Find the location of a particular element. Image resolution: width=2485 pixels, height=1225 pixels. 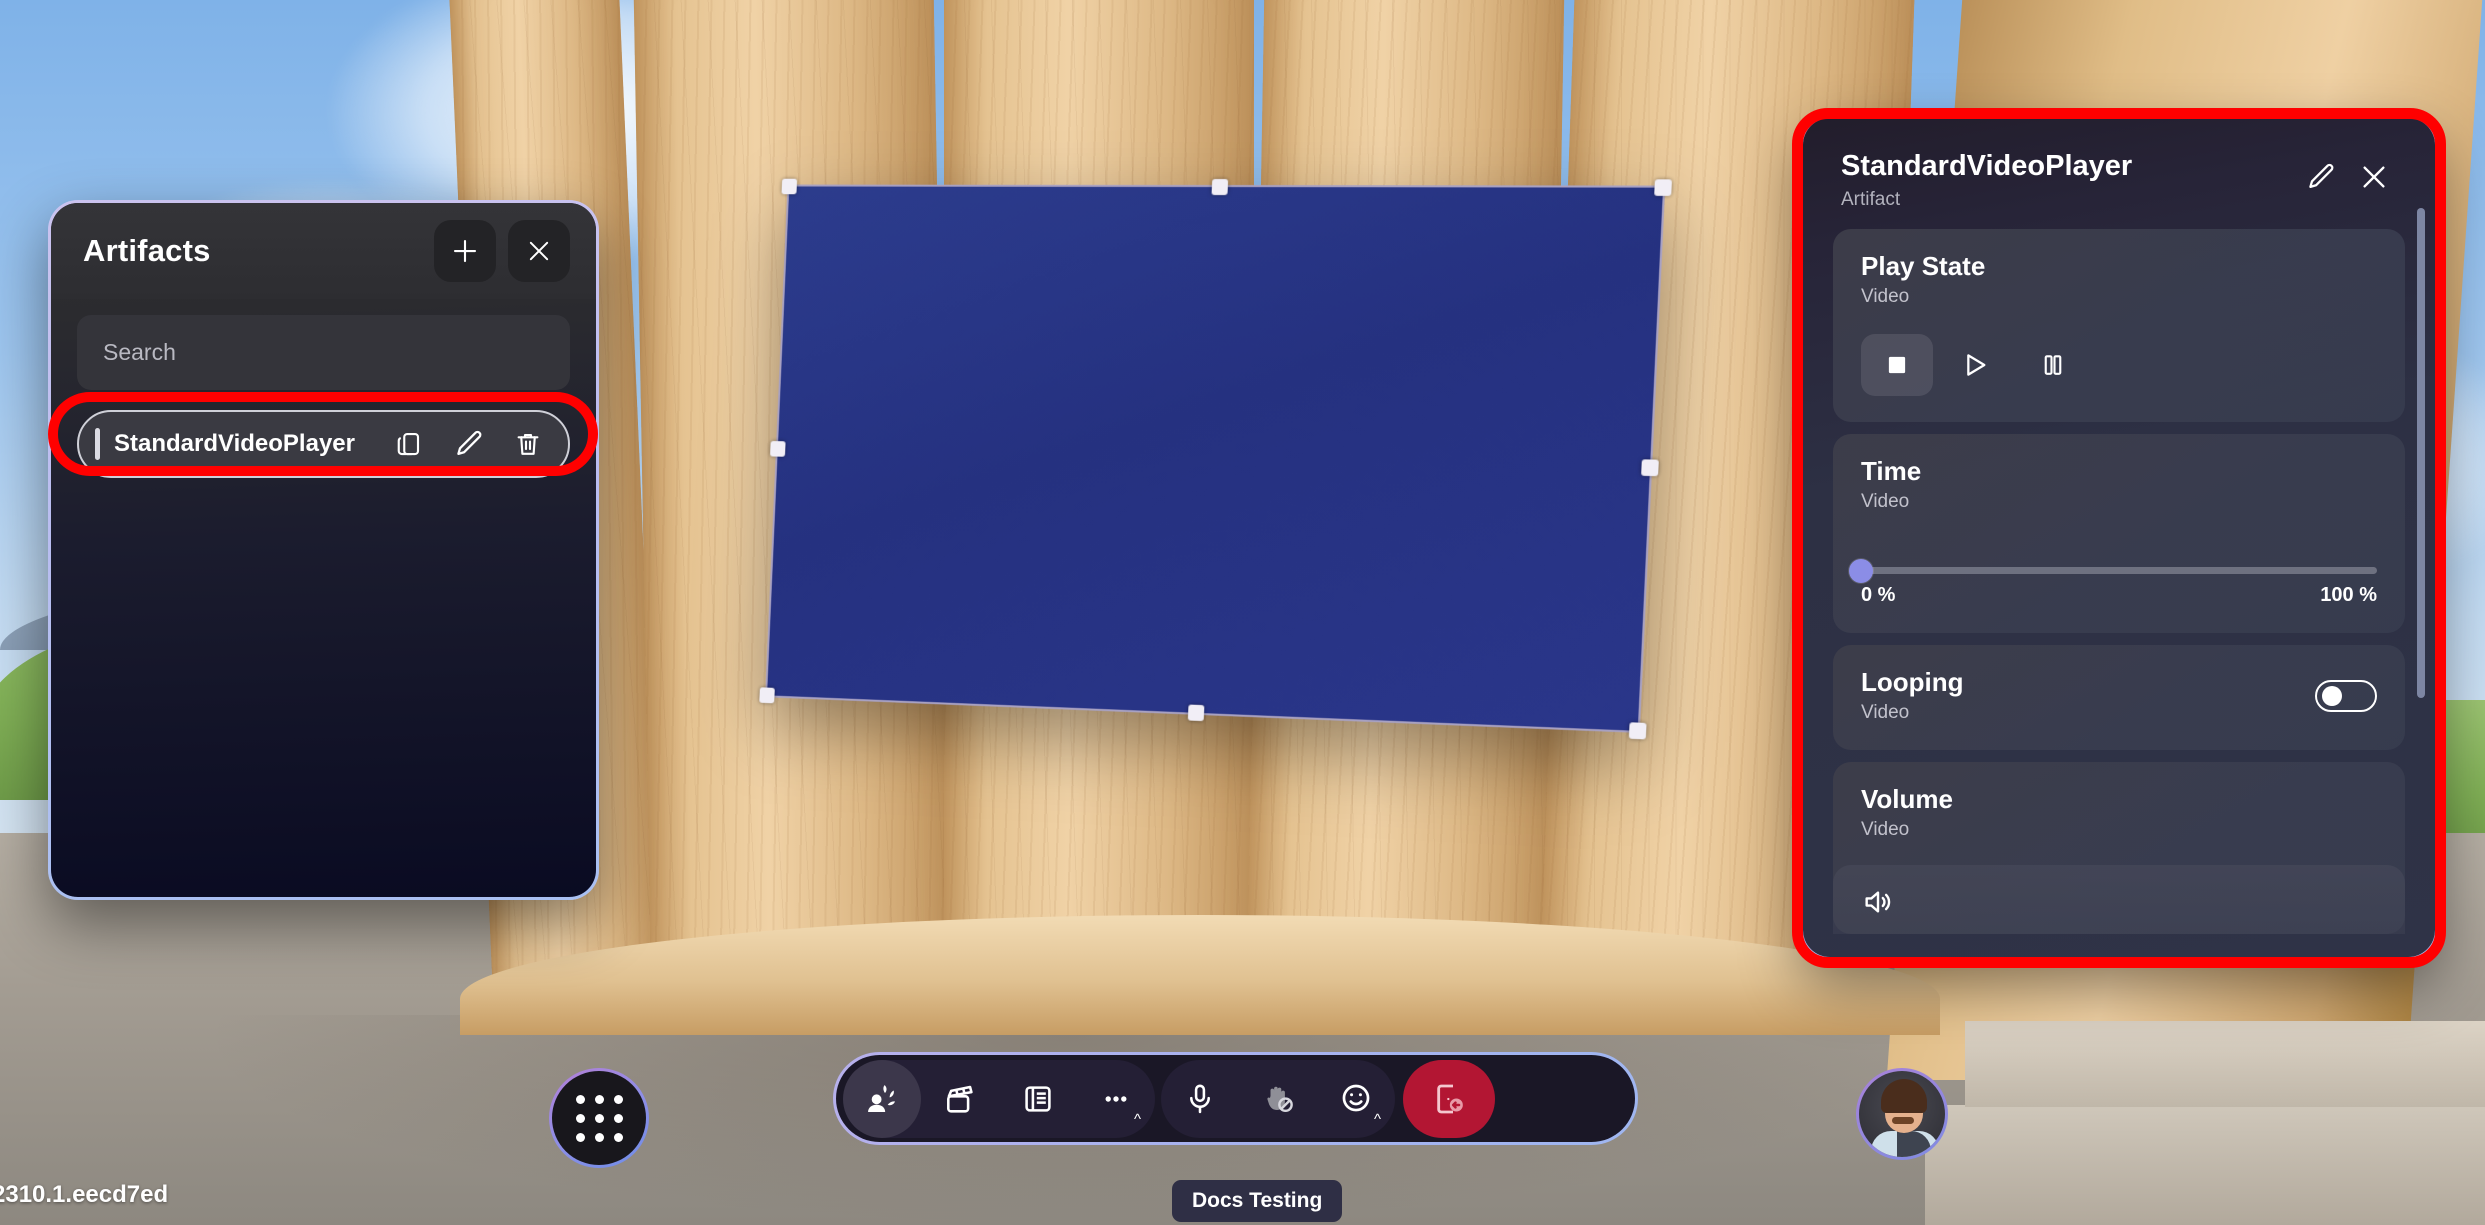

volume-control-strip is located at coordinates (2119, 899).